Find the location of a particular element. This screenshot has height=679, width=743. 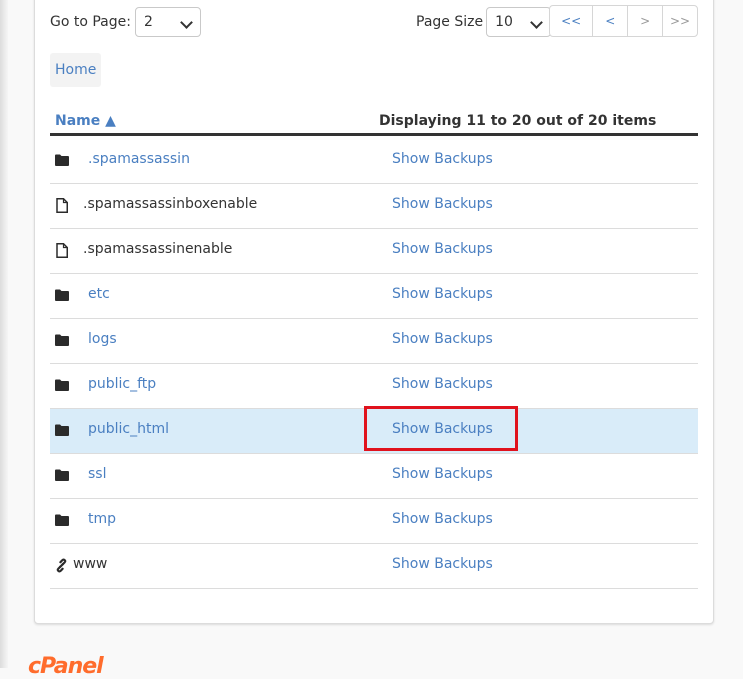

last-page-button: >> is located at coordinates (679, 21).